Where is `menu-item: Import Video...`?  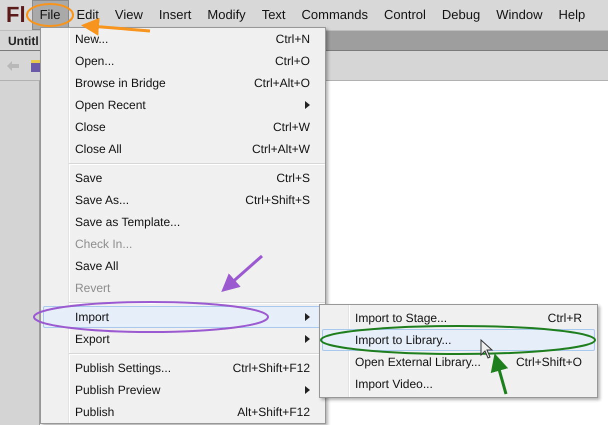 menu-item: Import Video... is located at coordinates (458, 384).